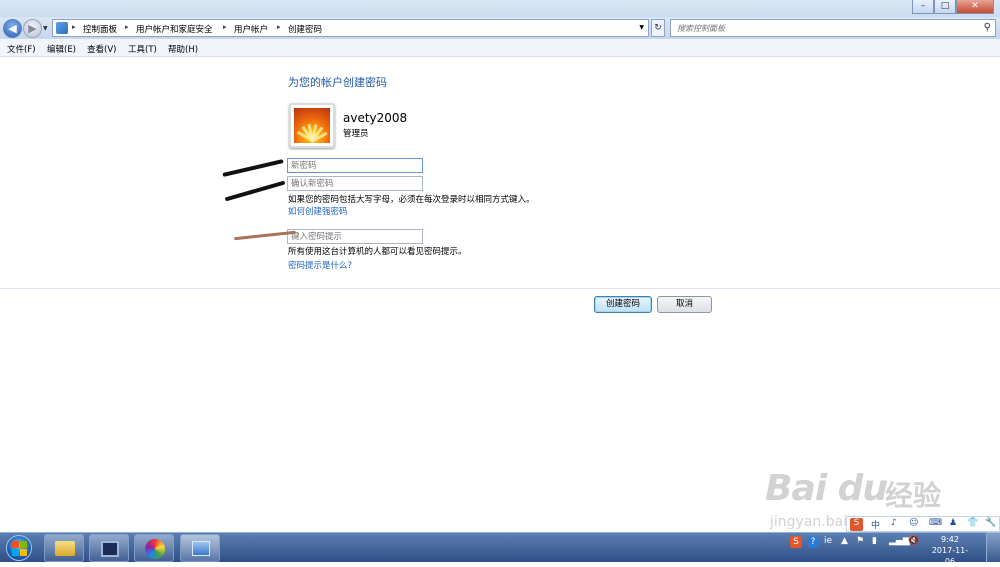 Image resolution: width=1000 pixels, height=567 pixels. I want to click on minimize-button: –, so click(923, 7).